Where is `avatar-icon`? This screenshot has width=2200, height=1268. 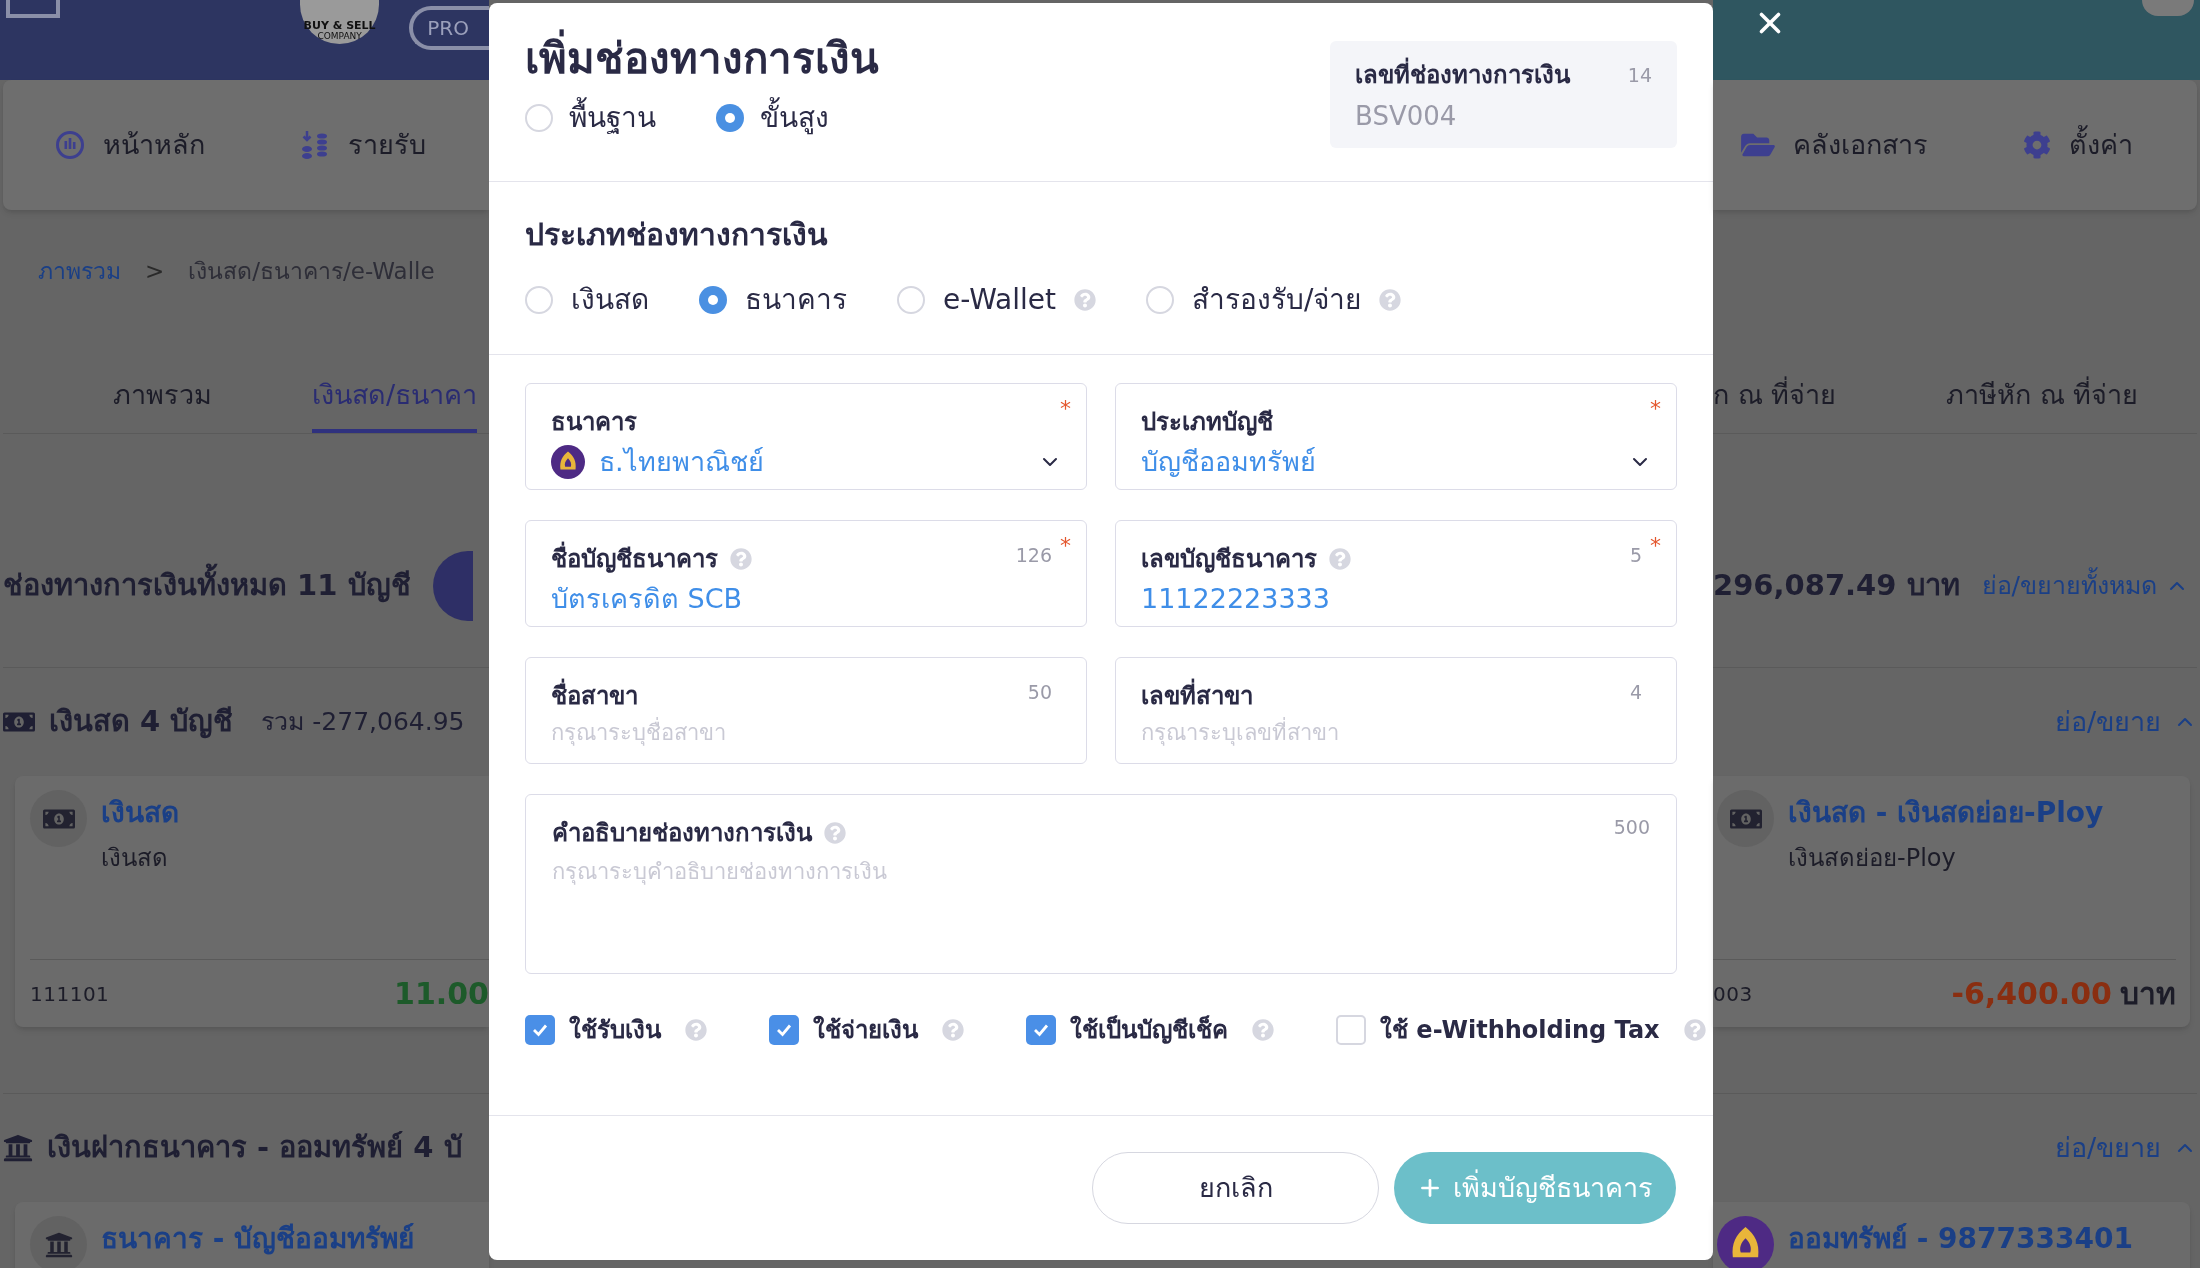
avatar-icon is located at coordinates (2168, 8).